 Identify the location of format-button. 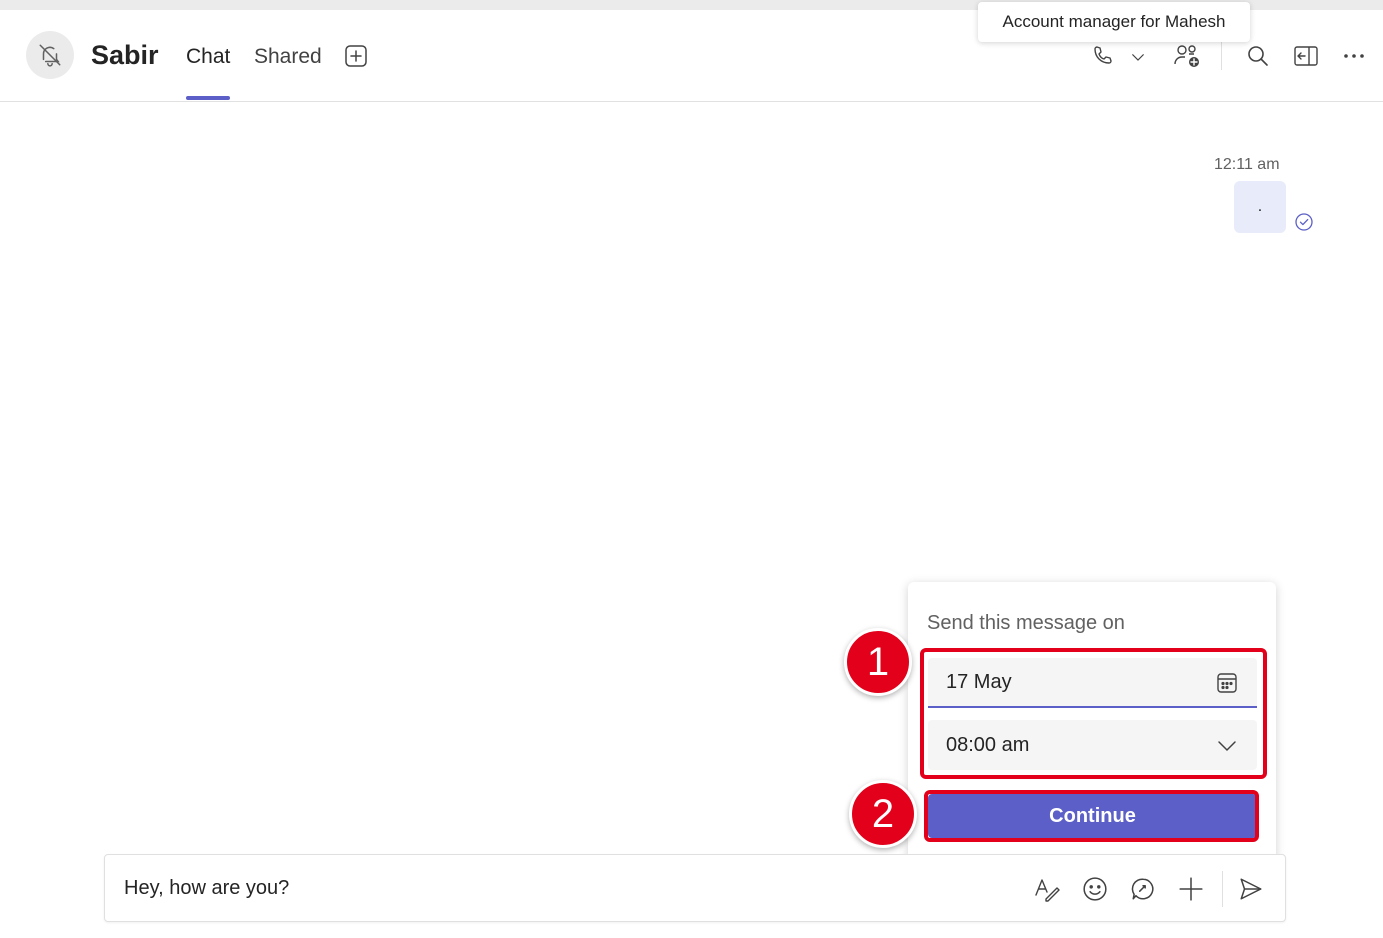
(1047, 889).